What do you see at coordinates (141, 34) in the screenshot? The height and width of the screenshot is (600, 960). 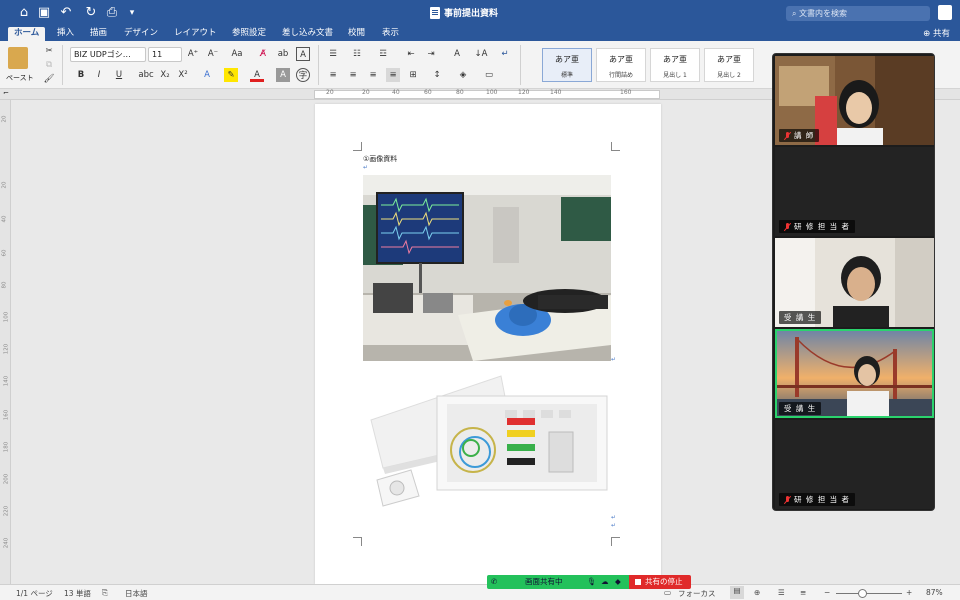 I see `tab-design: デザイン` at bounding box center [141, 34].